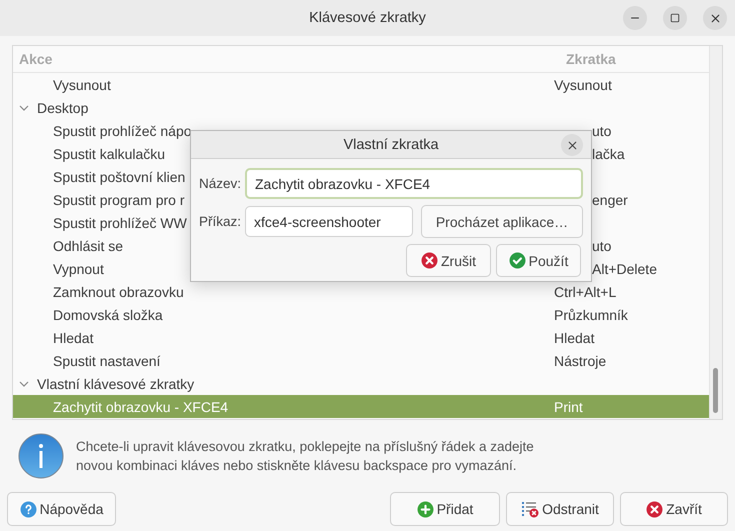  I want to click on shortcut-cell: Print, so click(568, 406).